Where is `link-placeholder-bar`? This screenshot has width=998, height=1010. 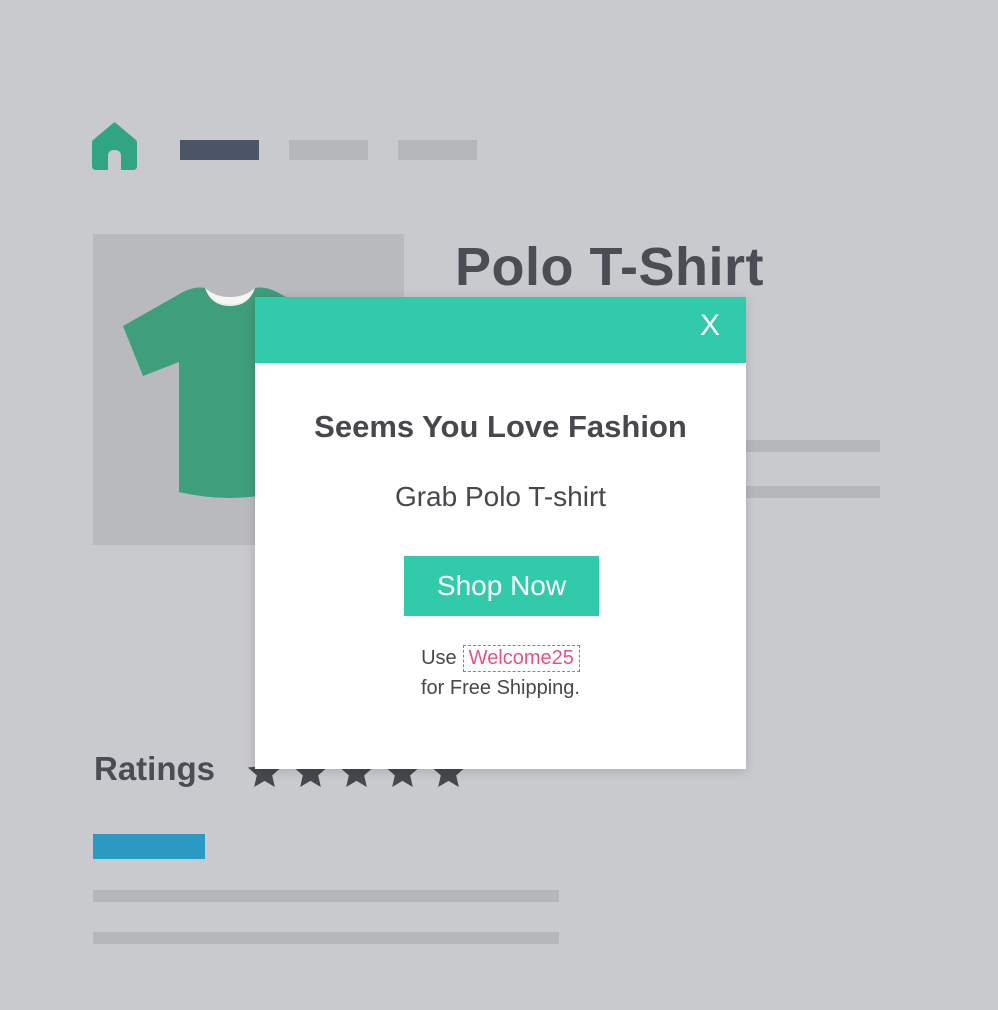 link-placeholder-bar is located at coordinates (149, 846).